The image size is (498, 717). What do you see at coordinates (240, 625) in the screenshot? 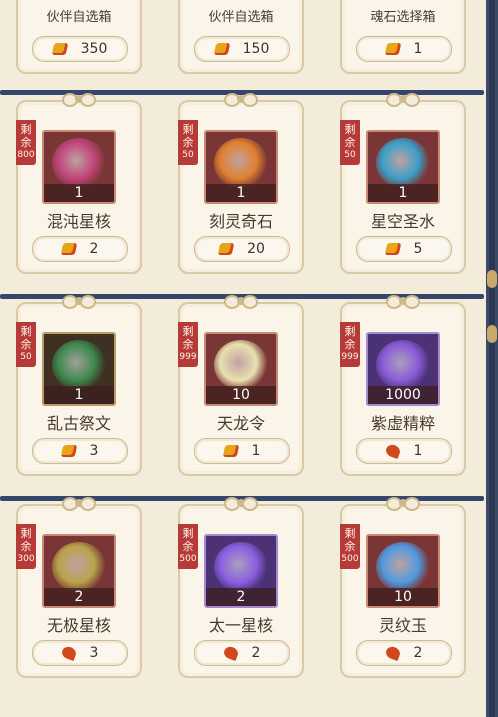
I see `item-name: 太一星核` at bounding box center [240, 625].